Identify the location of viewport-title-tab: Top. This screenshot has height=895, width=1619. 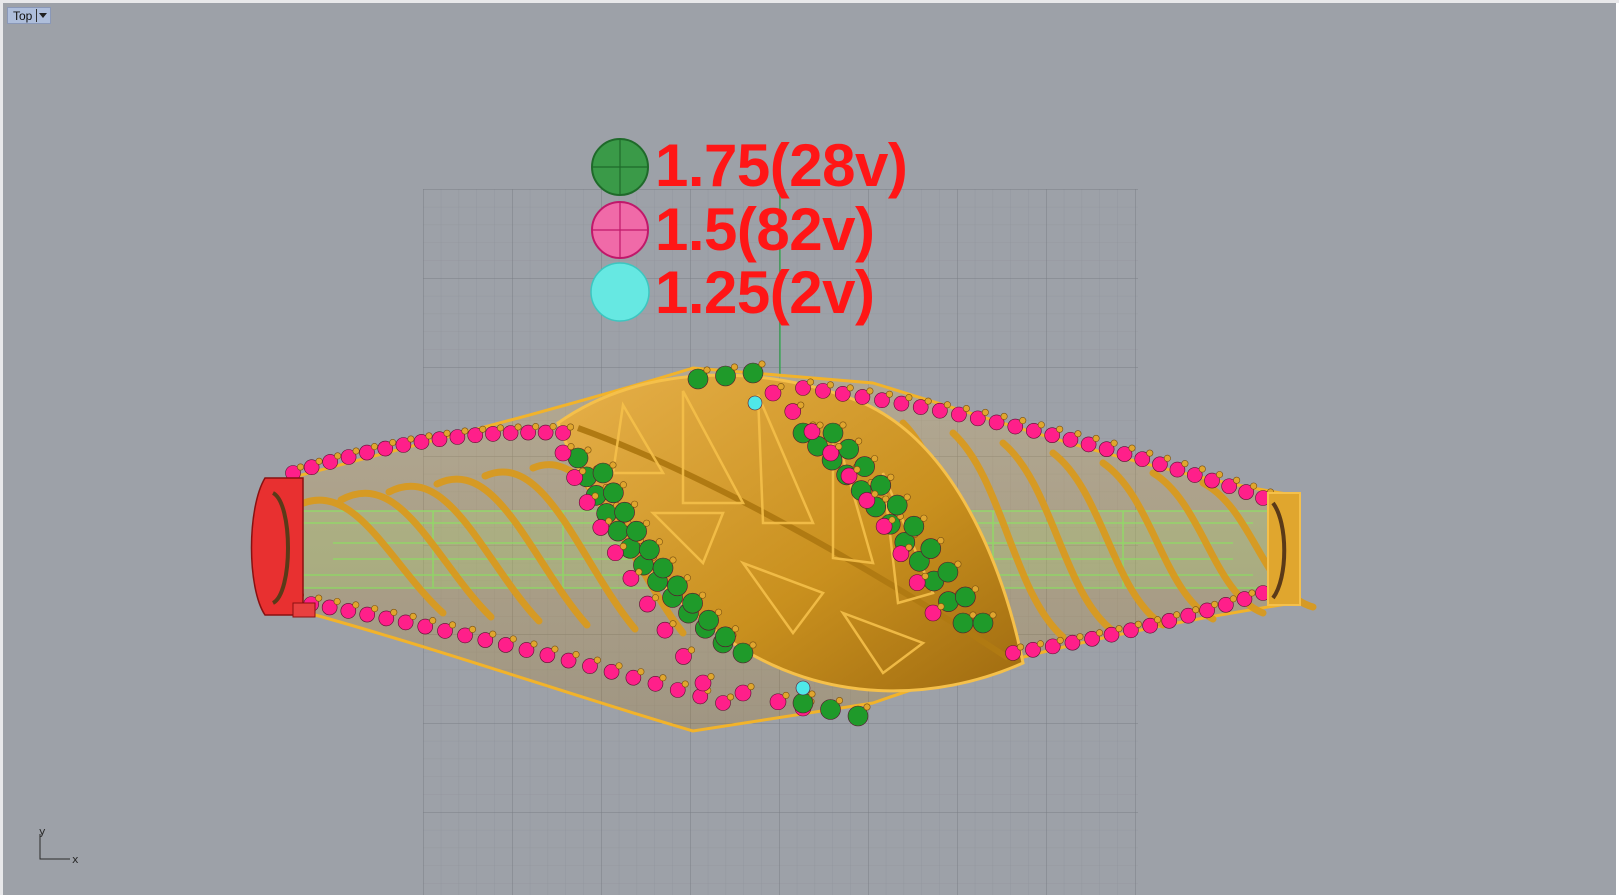
(29, 15).